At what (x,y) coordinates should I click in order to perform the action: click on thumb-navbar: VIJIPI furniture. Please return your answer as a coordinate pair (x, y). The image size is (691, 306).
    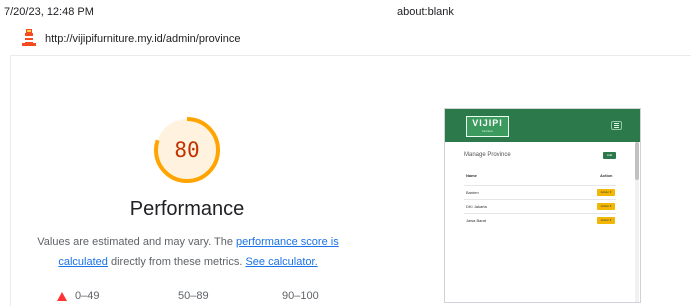
    Looking at the image, I should click on (542, 125).